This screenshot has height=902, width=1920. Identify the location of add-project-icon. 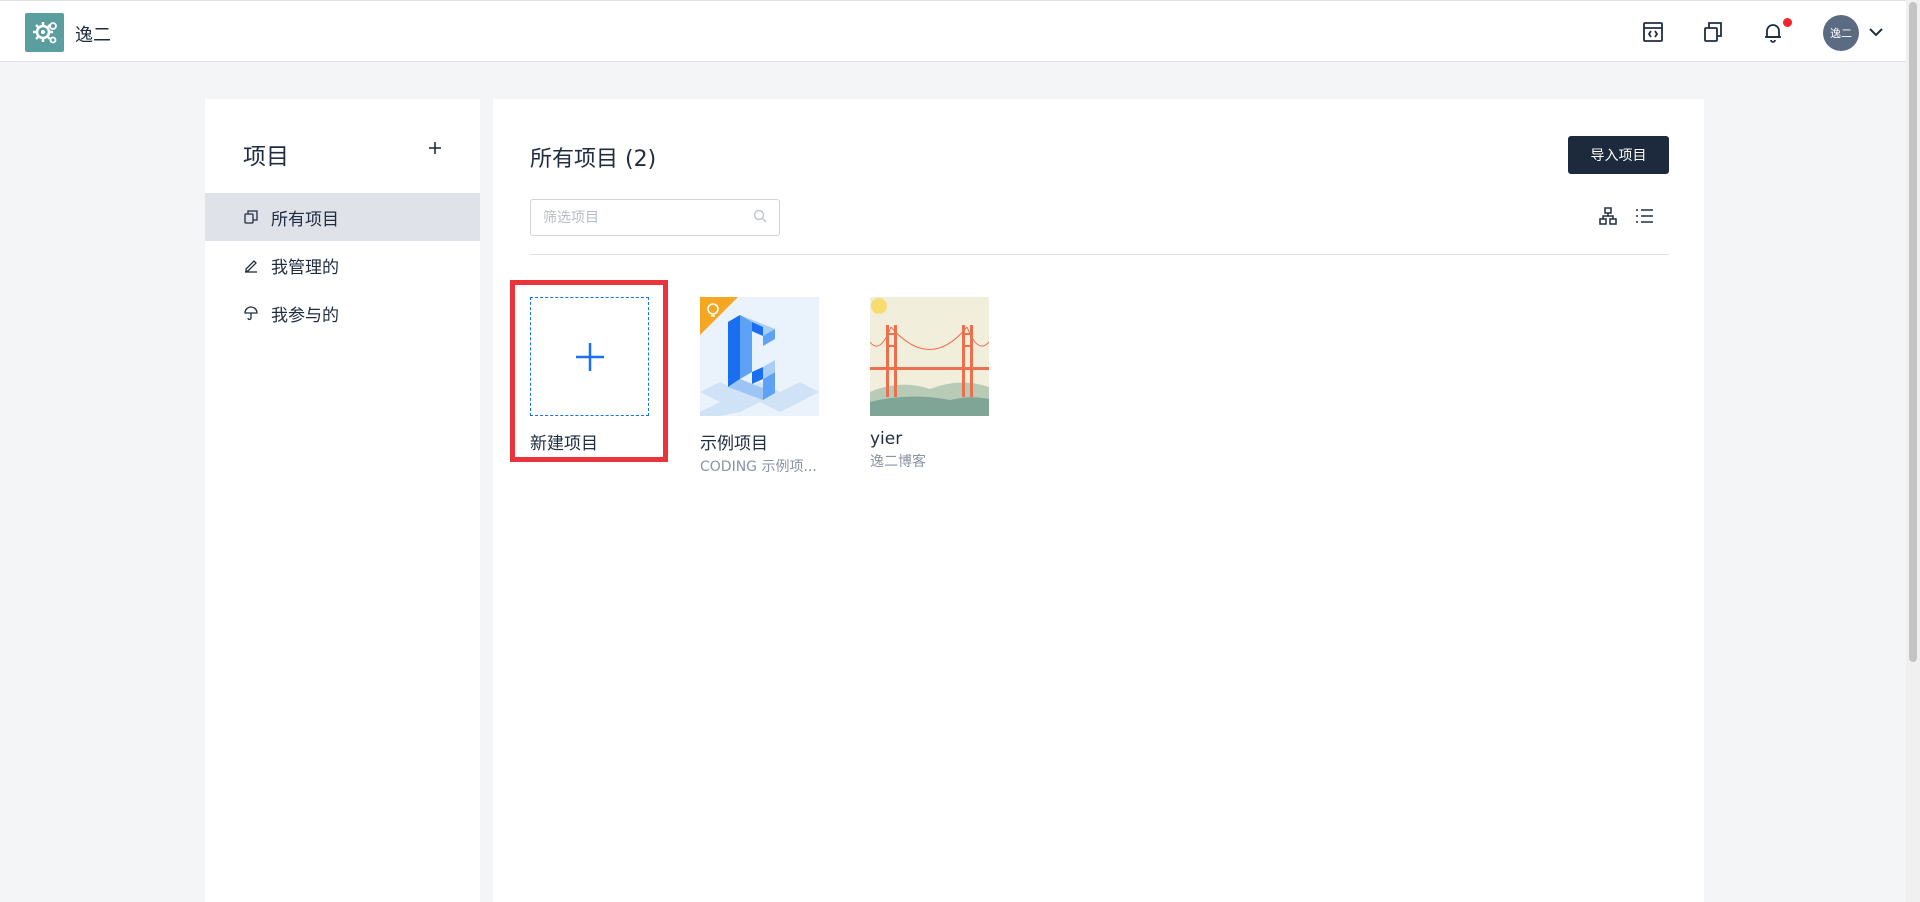
(435, 148).